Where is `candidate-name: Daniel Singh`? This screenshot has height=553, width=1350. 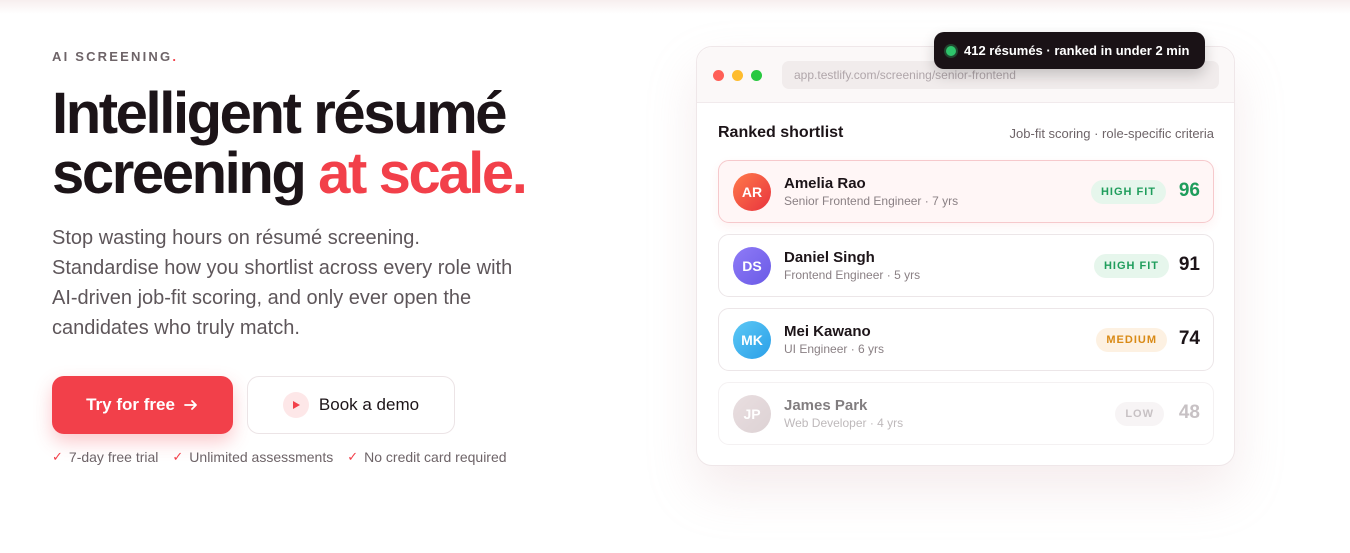
candidate-name: Daniel Singh is located at coordinates (829, 257).